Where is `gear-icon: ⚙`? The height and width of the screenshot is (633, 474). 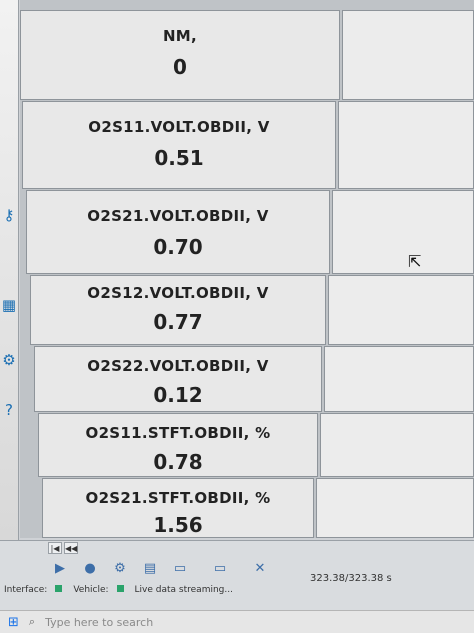
gear-icon: ⚙ is located at coordinates (9, 360).